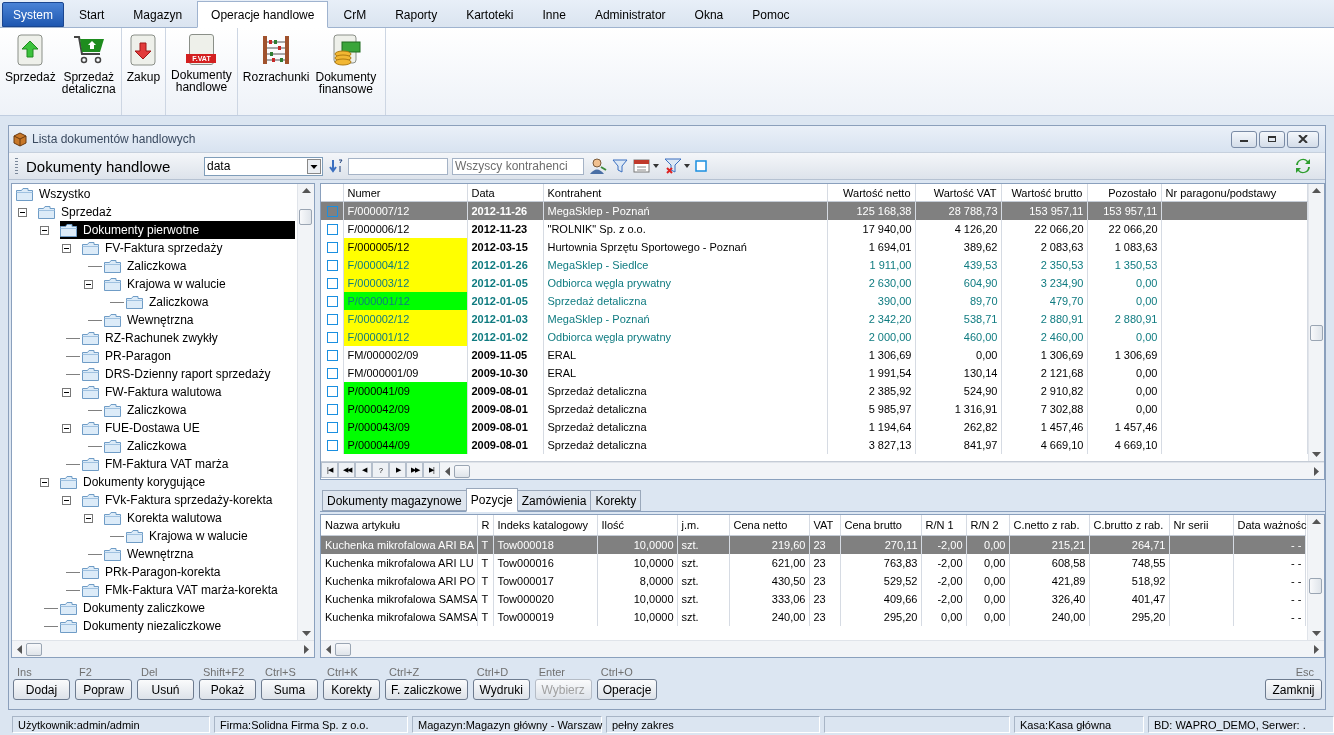 The image size is (1334, 735). What do you see at coordinates (771, 14) in the screenshot?
I see `menu-tab: Pomoc` at bounding box center [771, 14].